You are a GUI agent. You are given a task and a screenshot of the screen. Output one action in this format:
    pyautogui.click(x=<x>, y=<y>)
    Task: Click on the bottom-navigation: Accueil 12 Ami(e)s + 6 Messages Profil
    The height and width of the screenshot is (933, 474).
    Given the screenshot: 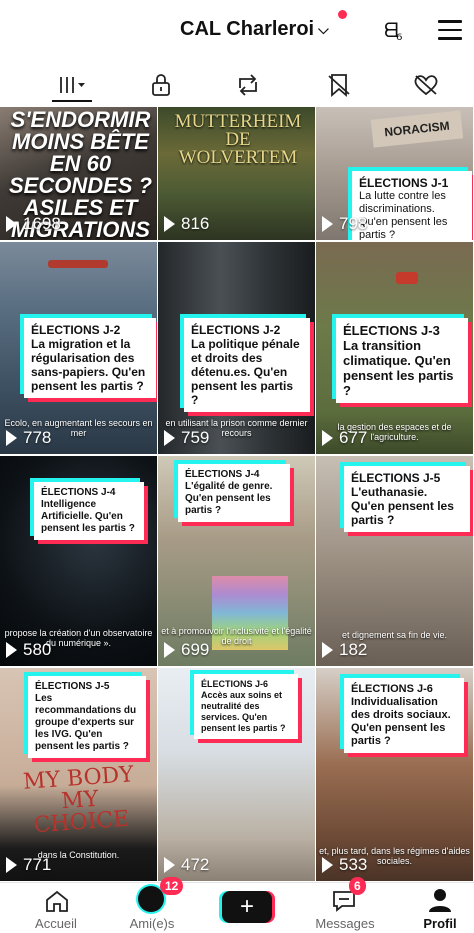 What is the action you would take?
    pyautogui.click(x=237, y=905)
    